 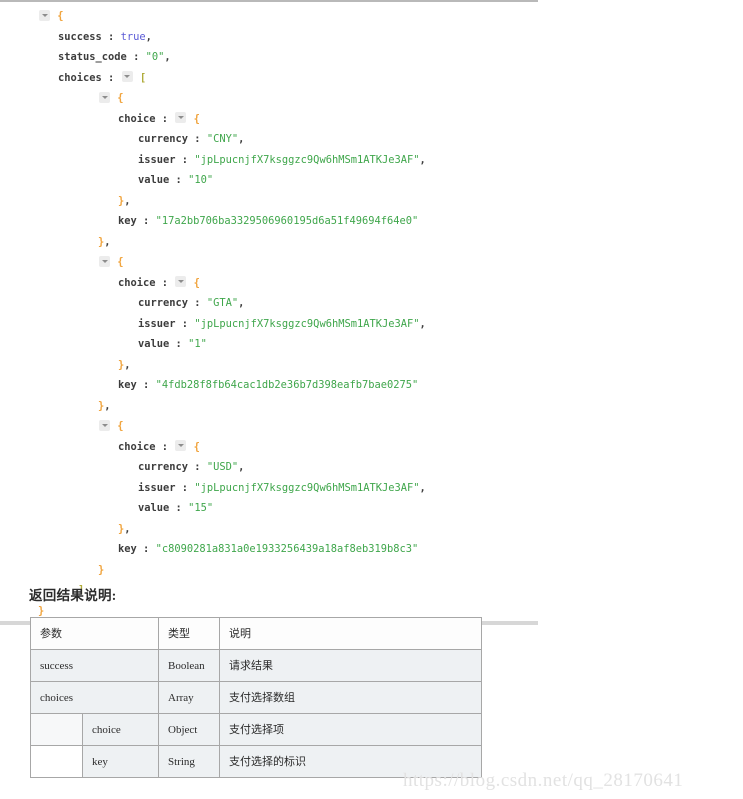 I want to click on page-section-heading: 返回结果说明:, so click(x=73, y=595).